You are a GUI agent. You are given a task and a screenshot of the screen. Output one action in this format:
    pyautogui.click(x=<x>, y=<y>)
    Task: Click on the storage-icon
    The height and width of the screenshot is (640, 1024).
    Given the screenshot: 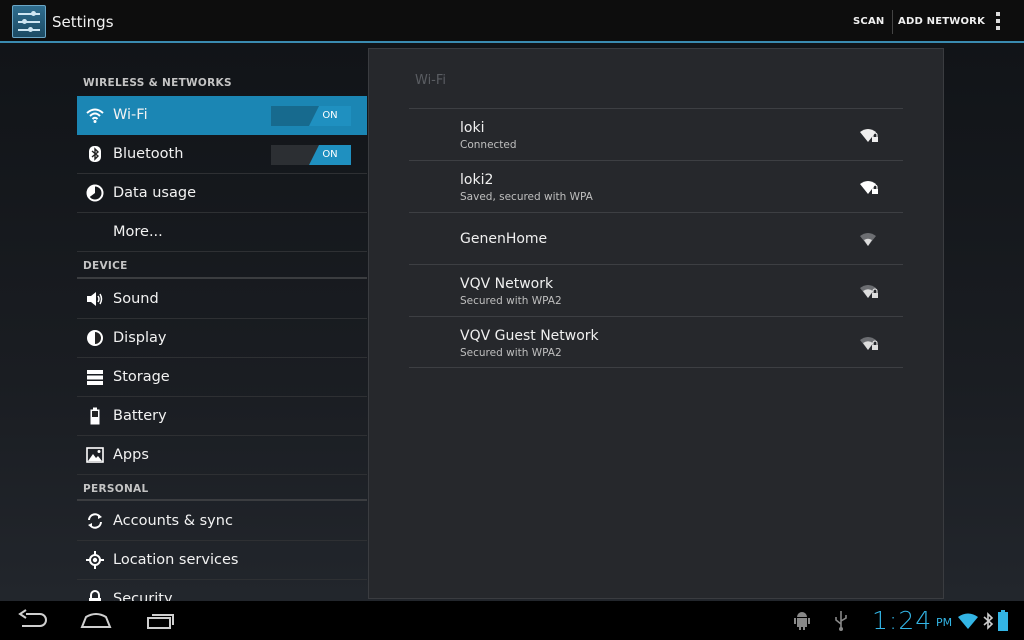 What is the action you would take?
    pyautogui.click(x=95, y=377)
    